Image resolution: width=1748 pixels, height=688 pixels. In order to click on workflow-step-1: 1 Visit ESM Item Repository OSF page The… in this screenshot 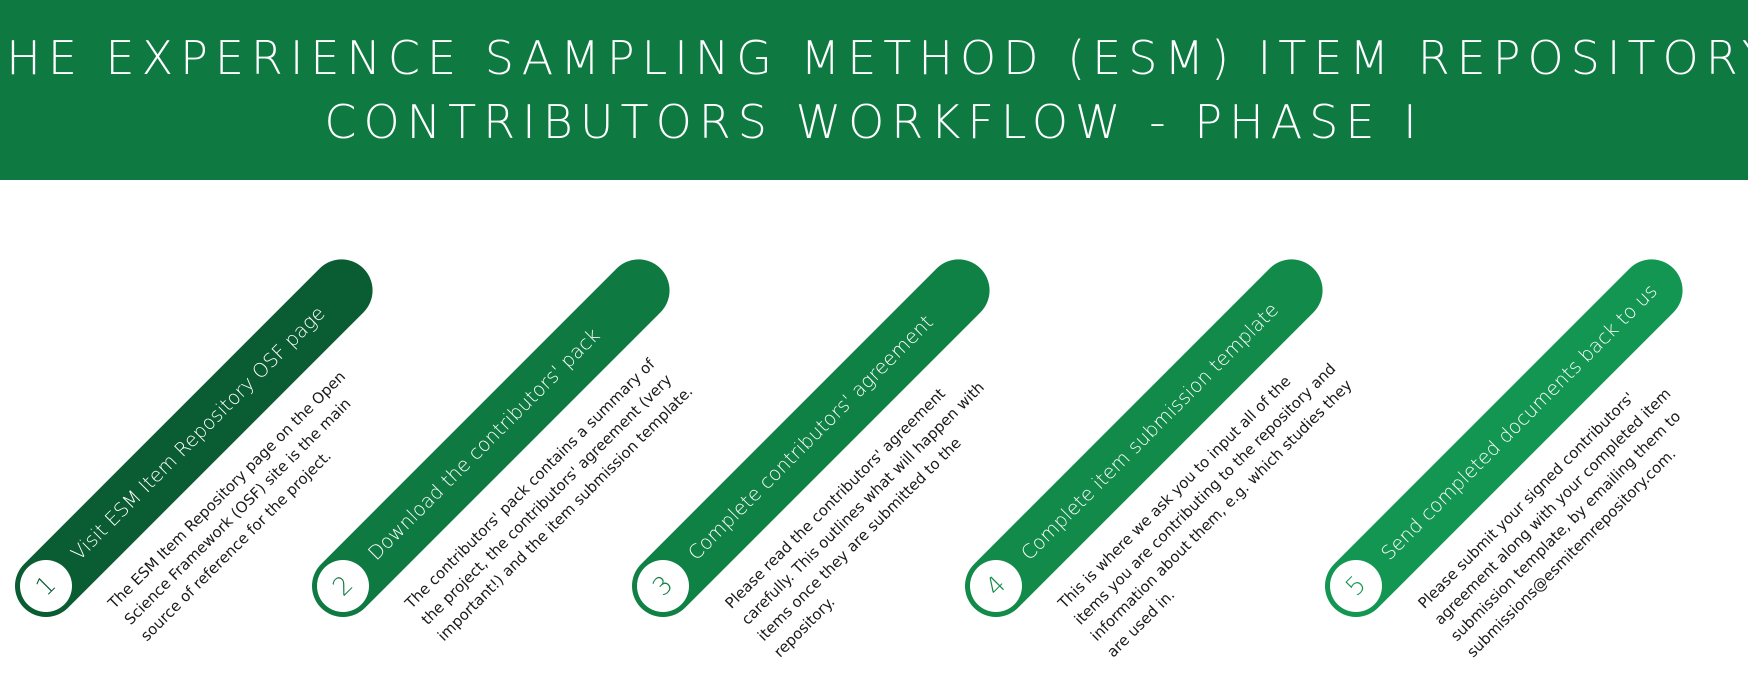, I will do `click(194, 412)`.